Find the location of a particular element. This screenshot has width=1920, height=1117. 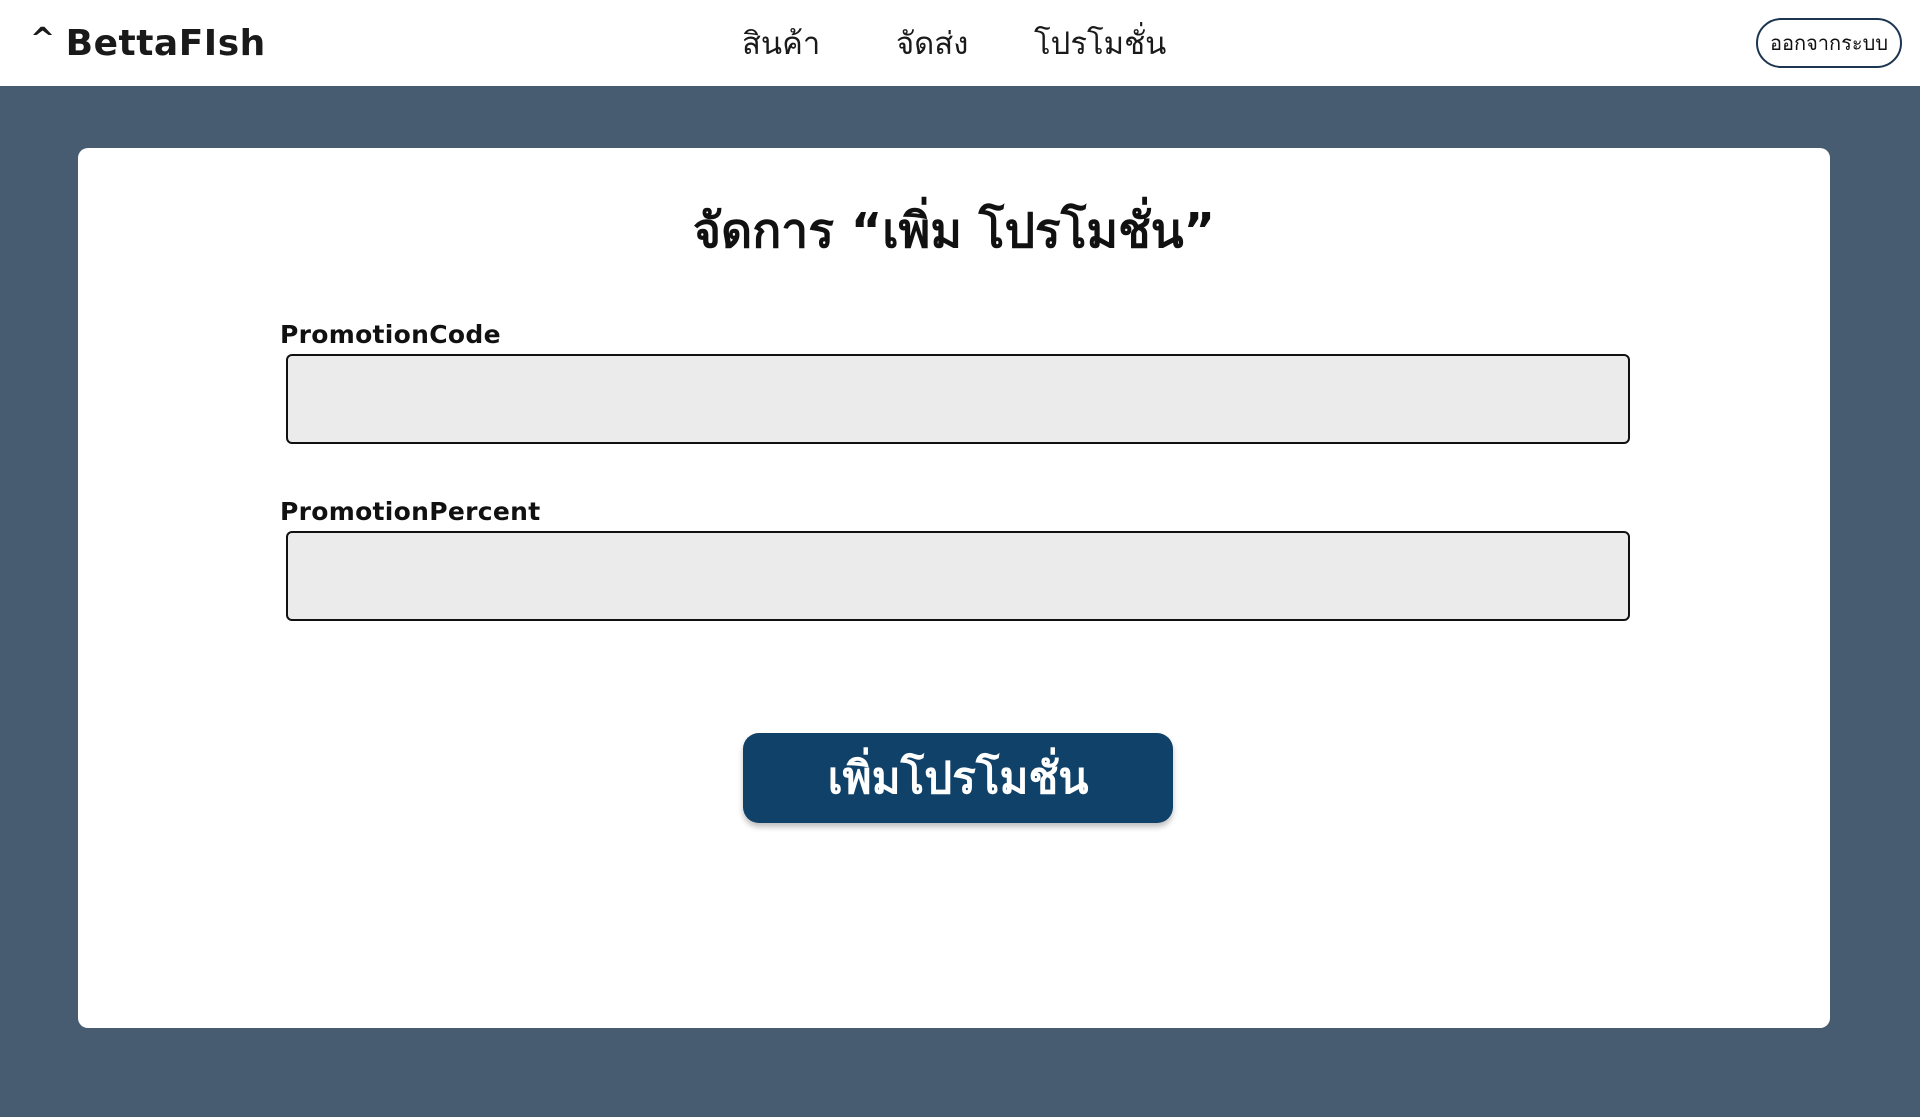

brand-name: BettaFIsh is located at coordinates (165, 43).